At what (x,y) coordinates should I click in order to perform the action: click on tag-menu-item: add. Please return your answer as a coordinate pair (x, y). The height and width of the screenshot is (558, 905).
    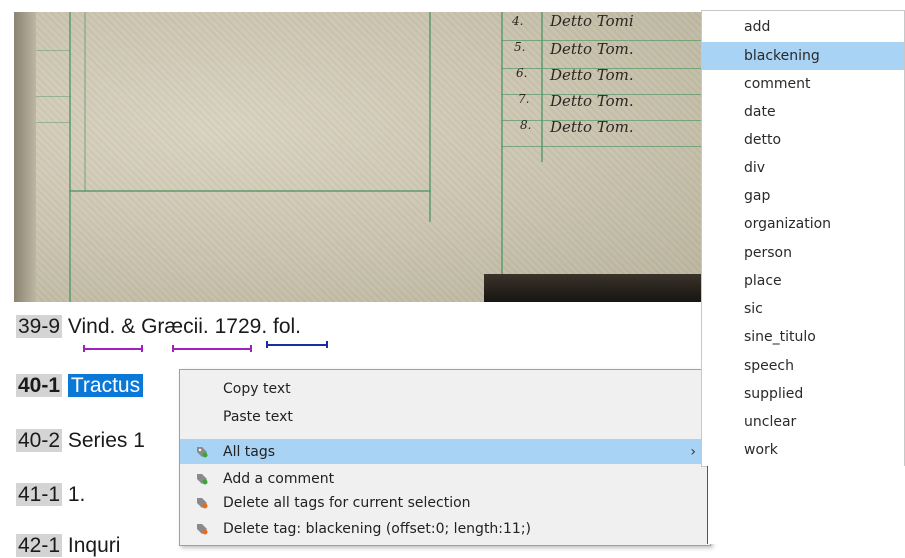
    Looking at the image, I should click on (803, 27).